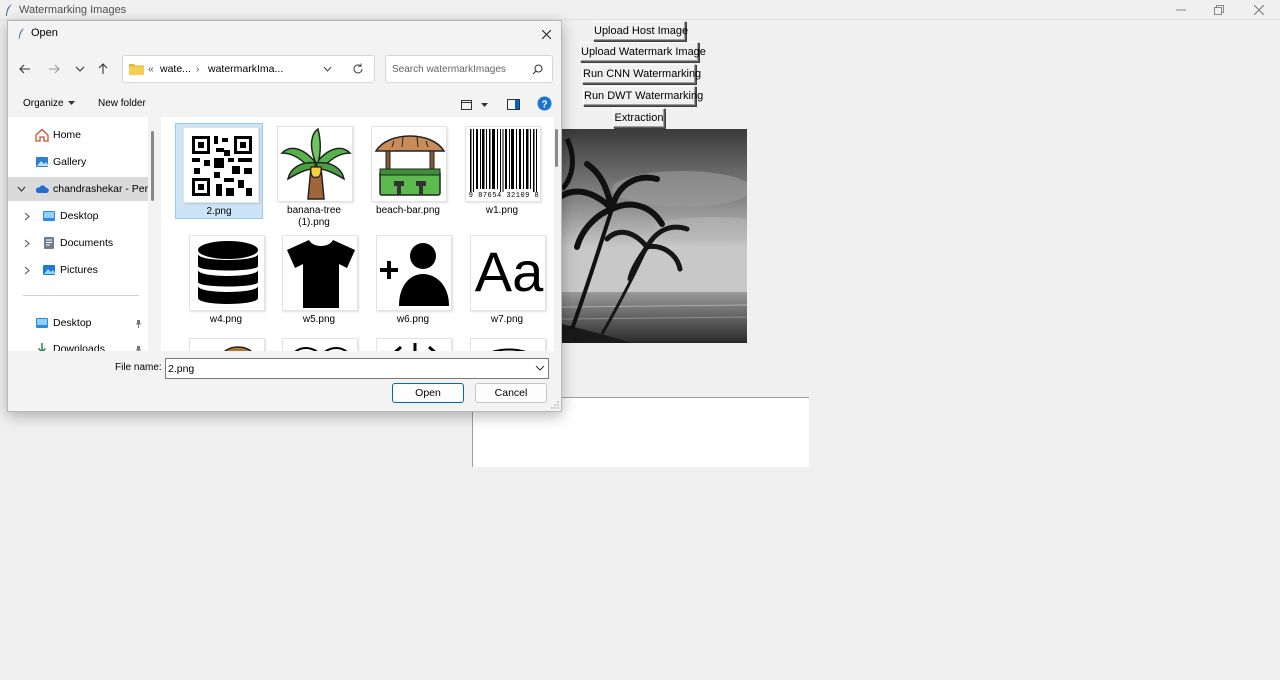 Image resolution: width=1280 pixels, height=680 pixels. I want to click on resize-grip-icon, so click(555, 405).